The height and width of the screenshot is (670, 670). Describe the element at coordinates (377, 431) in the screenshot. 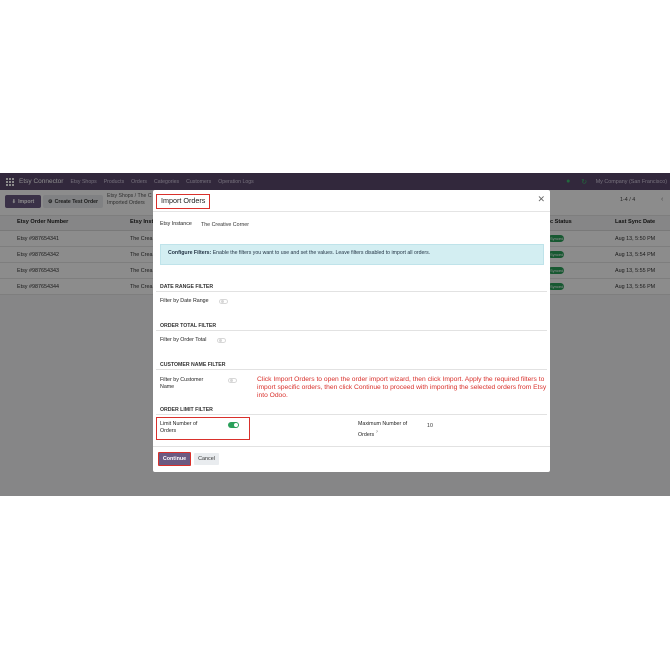

I see `help-icon: ?` at that location.